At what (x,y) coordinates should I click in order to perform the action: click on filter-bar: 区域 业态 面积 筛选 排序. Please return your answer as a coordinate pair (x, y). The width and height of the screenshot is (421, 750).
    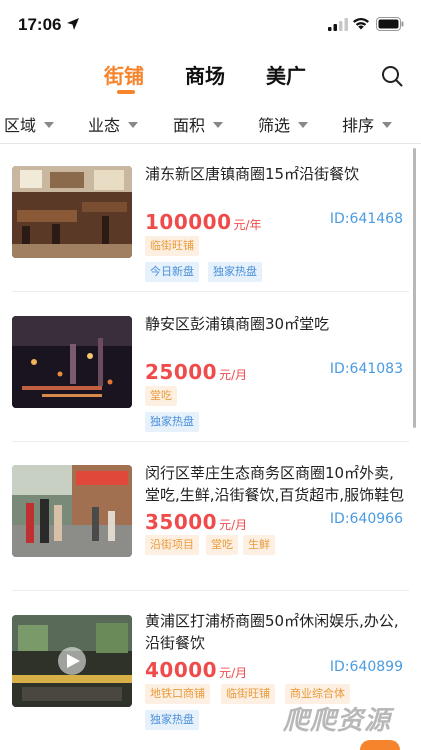
    Looking at the image, I should click on (210, 122).